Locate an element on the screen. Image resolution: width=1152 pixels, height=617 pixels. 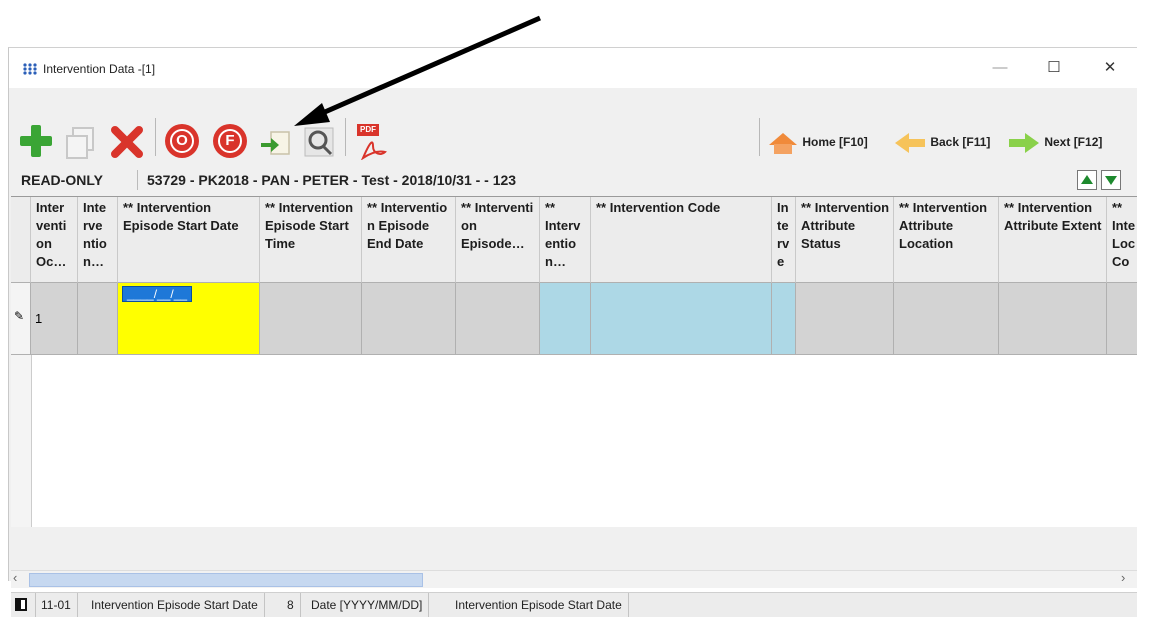
next-button: Next [F12] is located at coordinates (1054, 142).